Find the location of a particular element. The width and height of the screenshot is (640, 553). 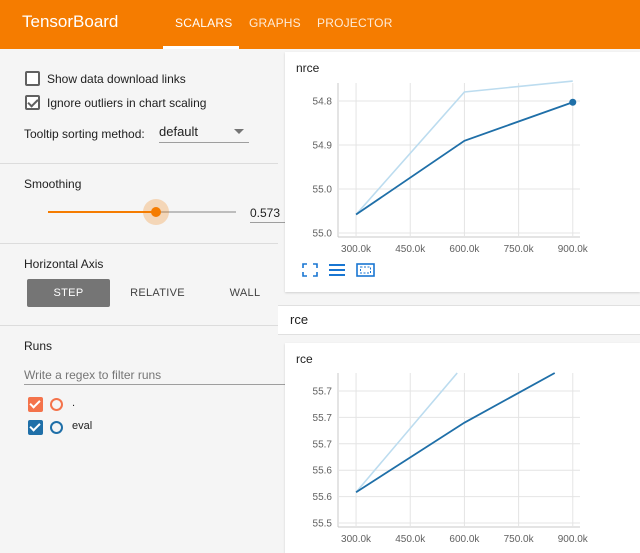

fullscreen-icon is located at coordinates (310, 270).